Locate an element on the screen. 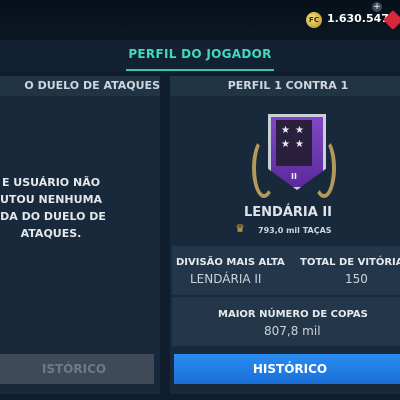  tab-underline is located at coordinates (200, 70).